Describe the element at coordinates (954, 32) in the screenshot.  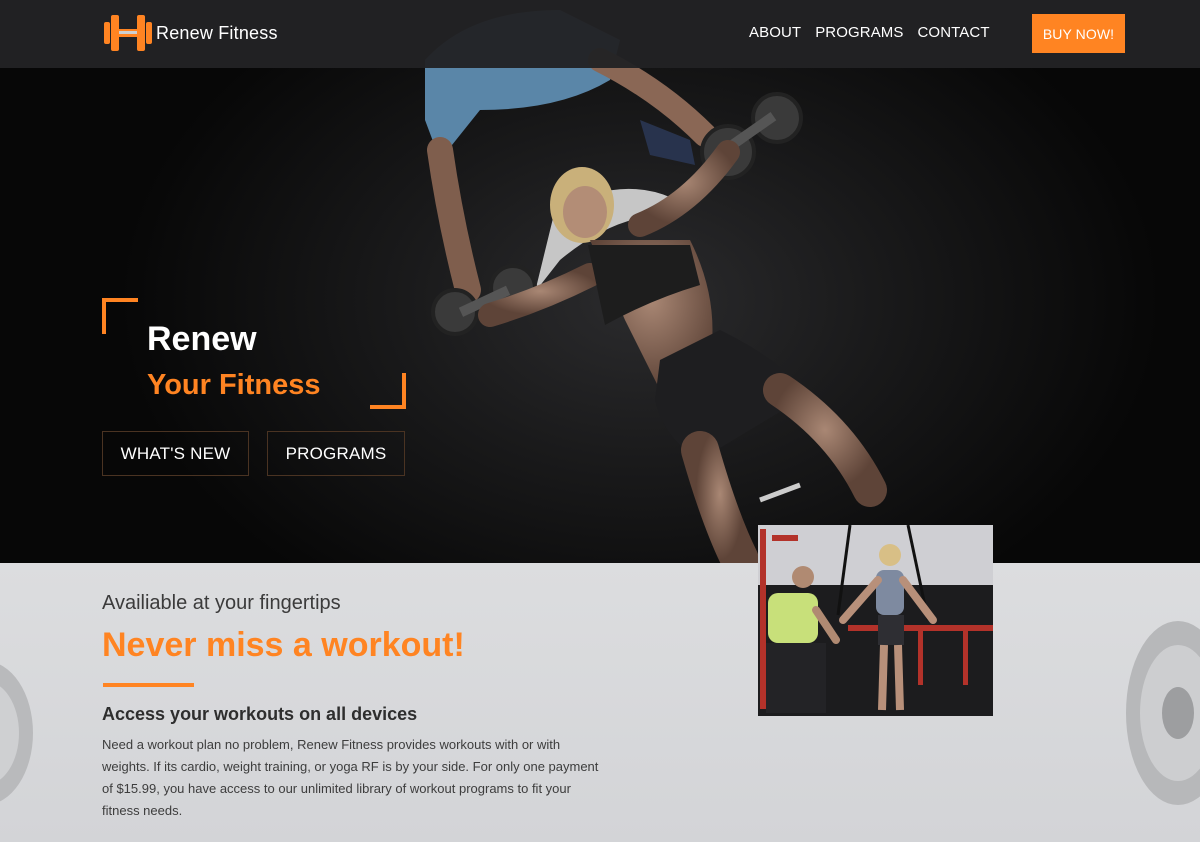
I see `nav-link-contact: CONTACT` at that location.